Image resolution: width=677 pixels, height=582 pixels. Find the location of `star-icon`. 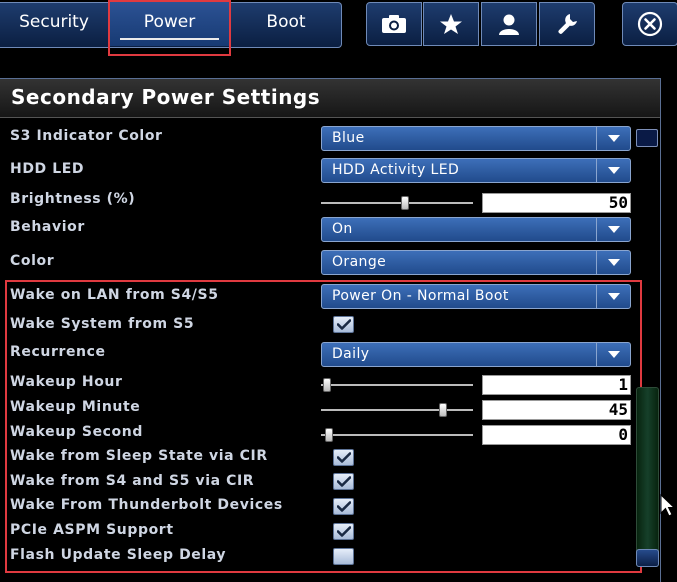

star-icon is located at coordinates (451, 24).